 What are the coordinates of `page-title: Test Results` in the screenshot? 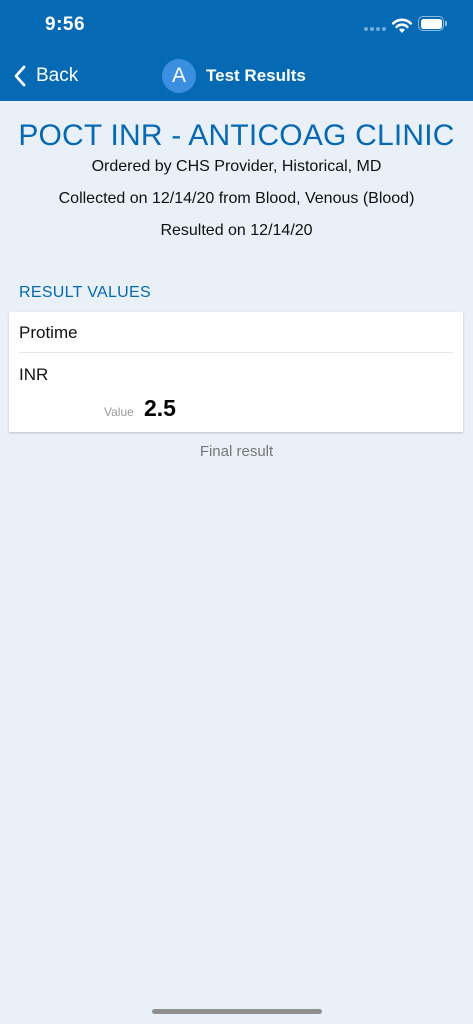 It's located at (256, 75).